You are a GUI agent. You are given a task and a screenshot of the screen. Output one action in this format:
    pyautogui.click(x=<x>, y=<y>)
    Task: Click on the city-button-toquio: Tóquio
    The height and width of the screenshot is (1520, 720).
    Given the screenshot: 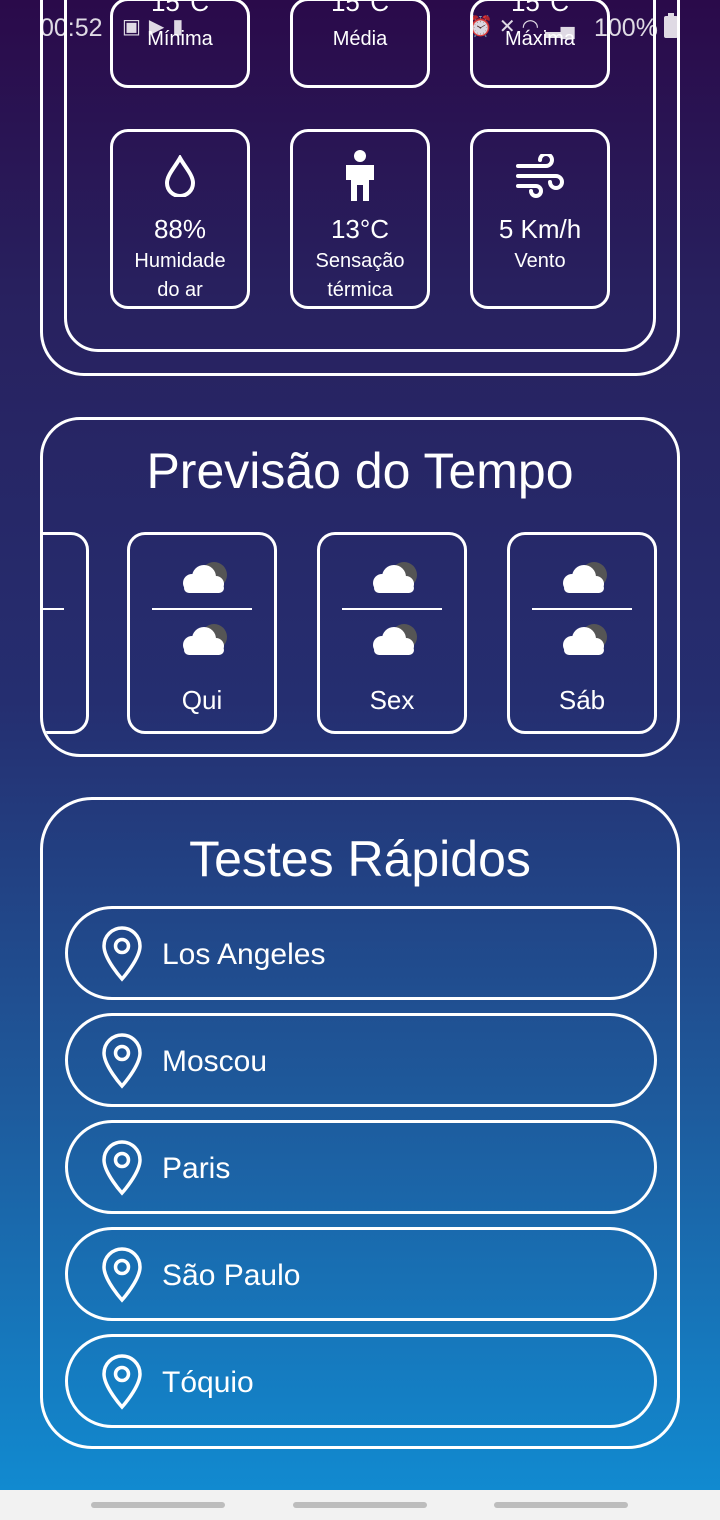 What is the action you would take?
    pyautogui.click(x=361, y=1381)
    